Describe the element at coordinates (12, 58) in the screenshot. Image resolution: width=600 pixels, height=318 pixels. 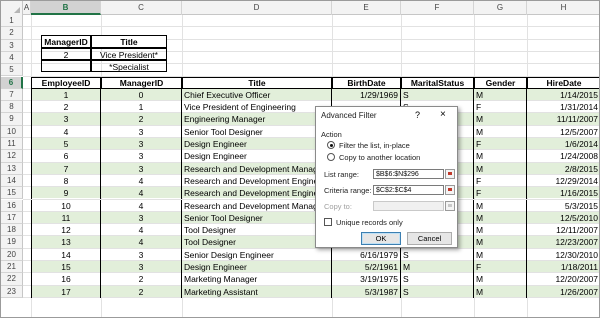
I see `row-header-4: 4` at that location.